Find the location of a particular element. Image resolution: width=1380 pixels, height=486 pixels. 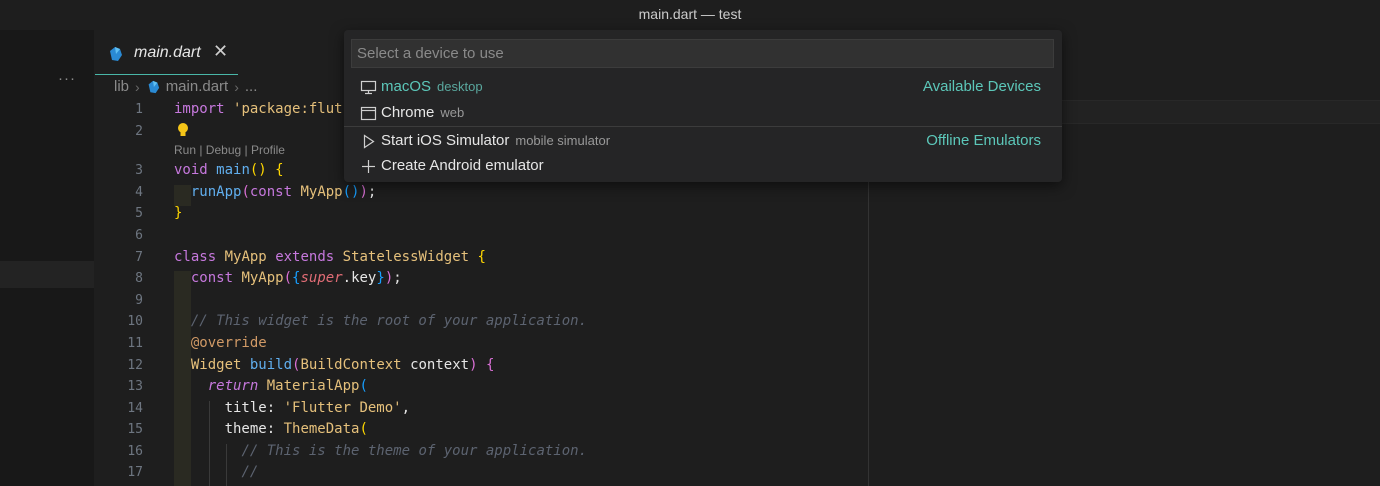

line-number: 5 is located at coordinates (139, 213).